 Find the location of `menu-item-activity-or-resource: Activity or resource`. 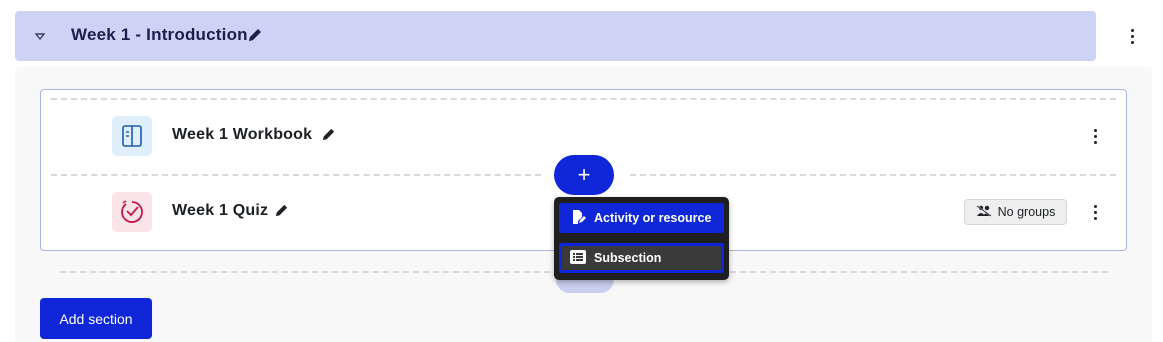

menu-item-activity-or-resource: Activity or resource is located at coordinates (641, 218).